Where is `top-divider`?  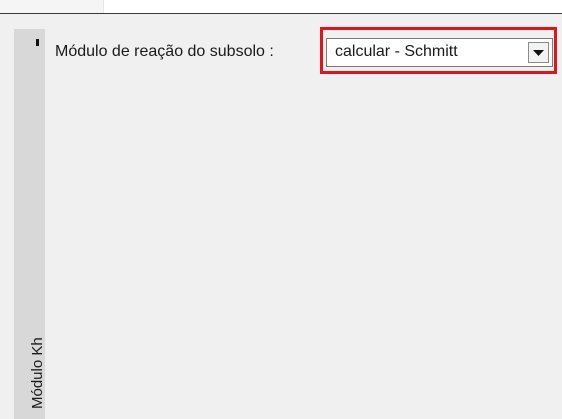
top-divider is located at coordinates (281, 13).